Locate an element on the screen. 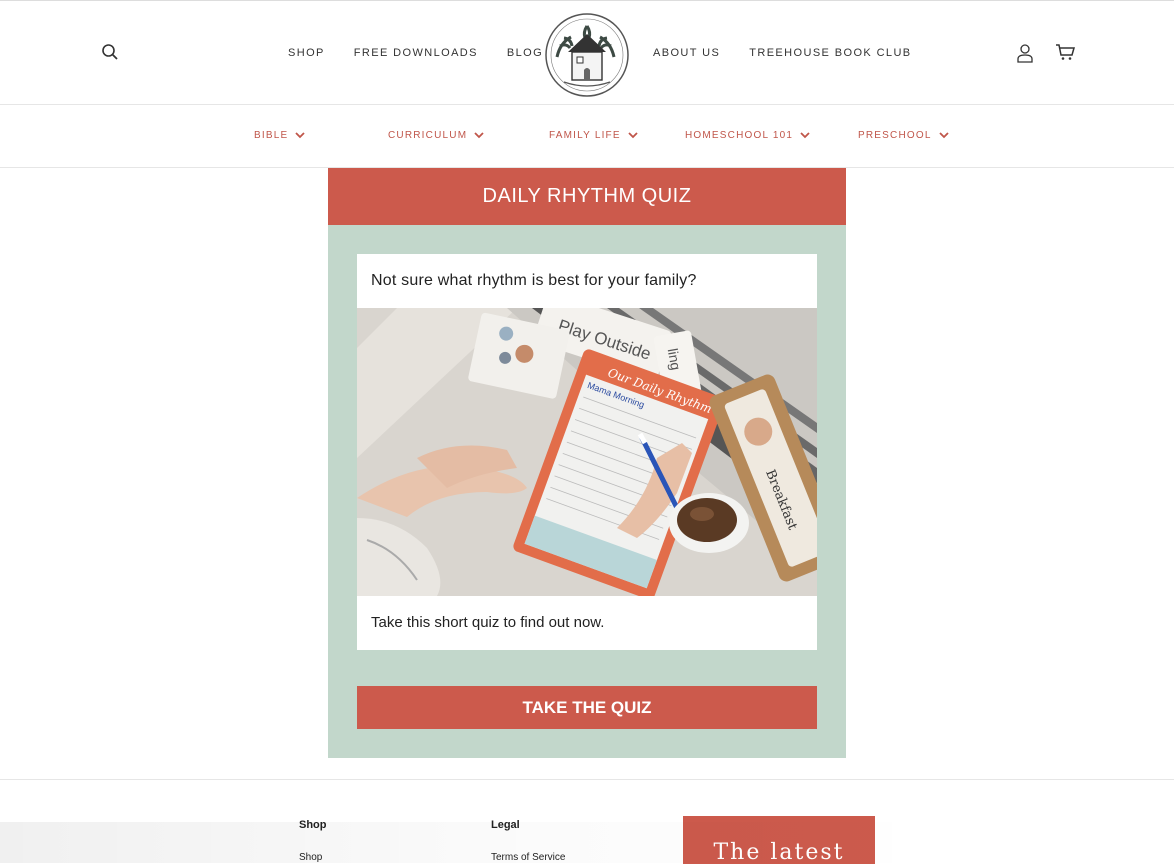  photo-coffee-cup is located at coordinates (709, 523).